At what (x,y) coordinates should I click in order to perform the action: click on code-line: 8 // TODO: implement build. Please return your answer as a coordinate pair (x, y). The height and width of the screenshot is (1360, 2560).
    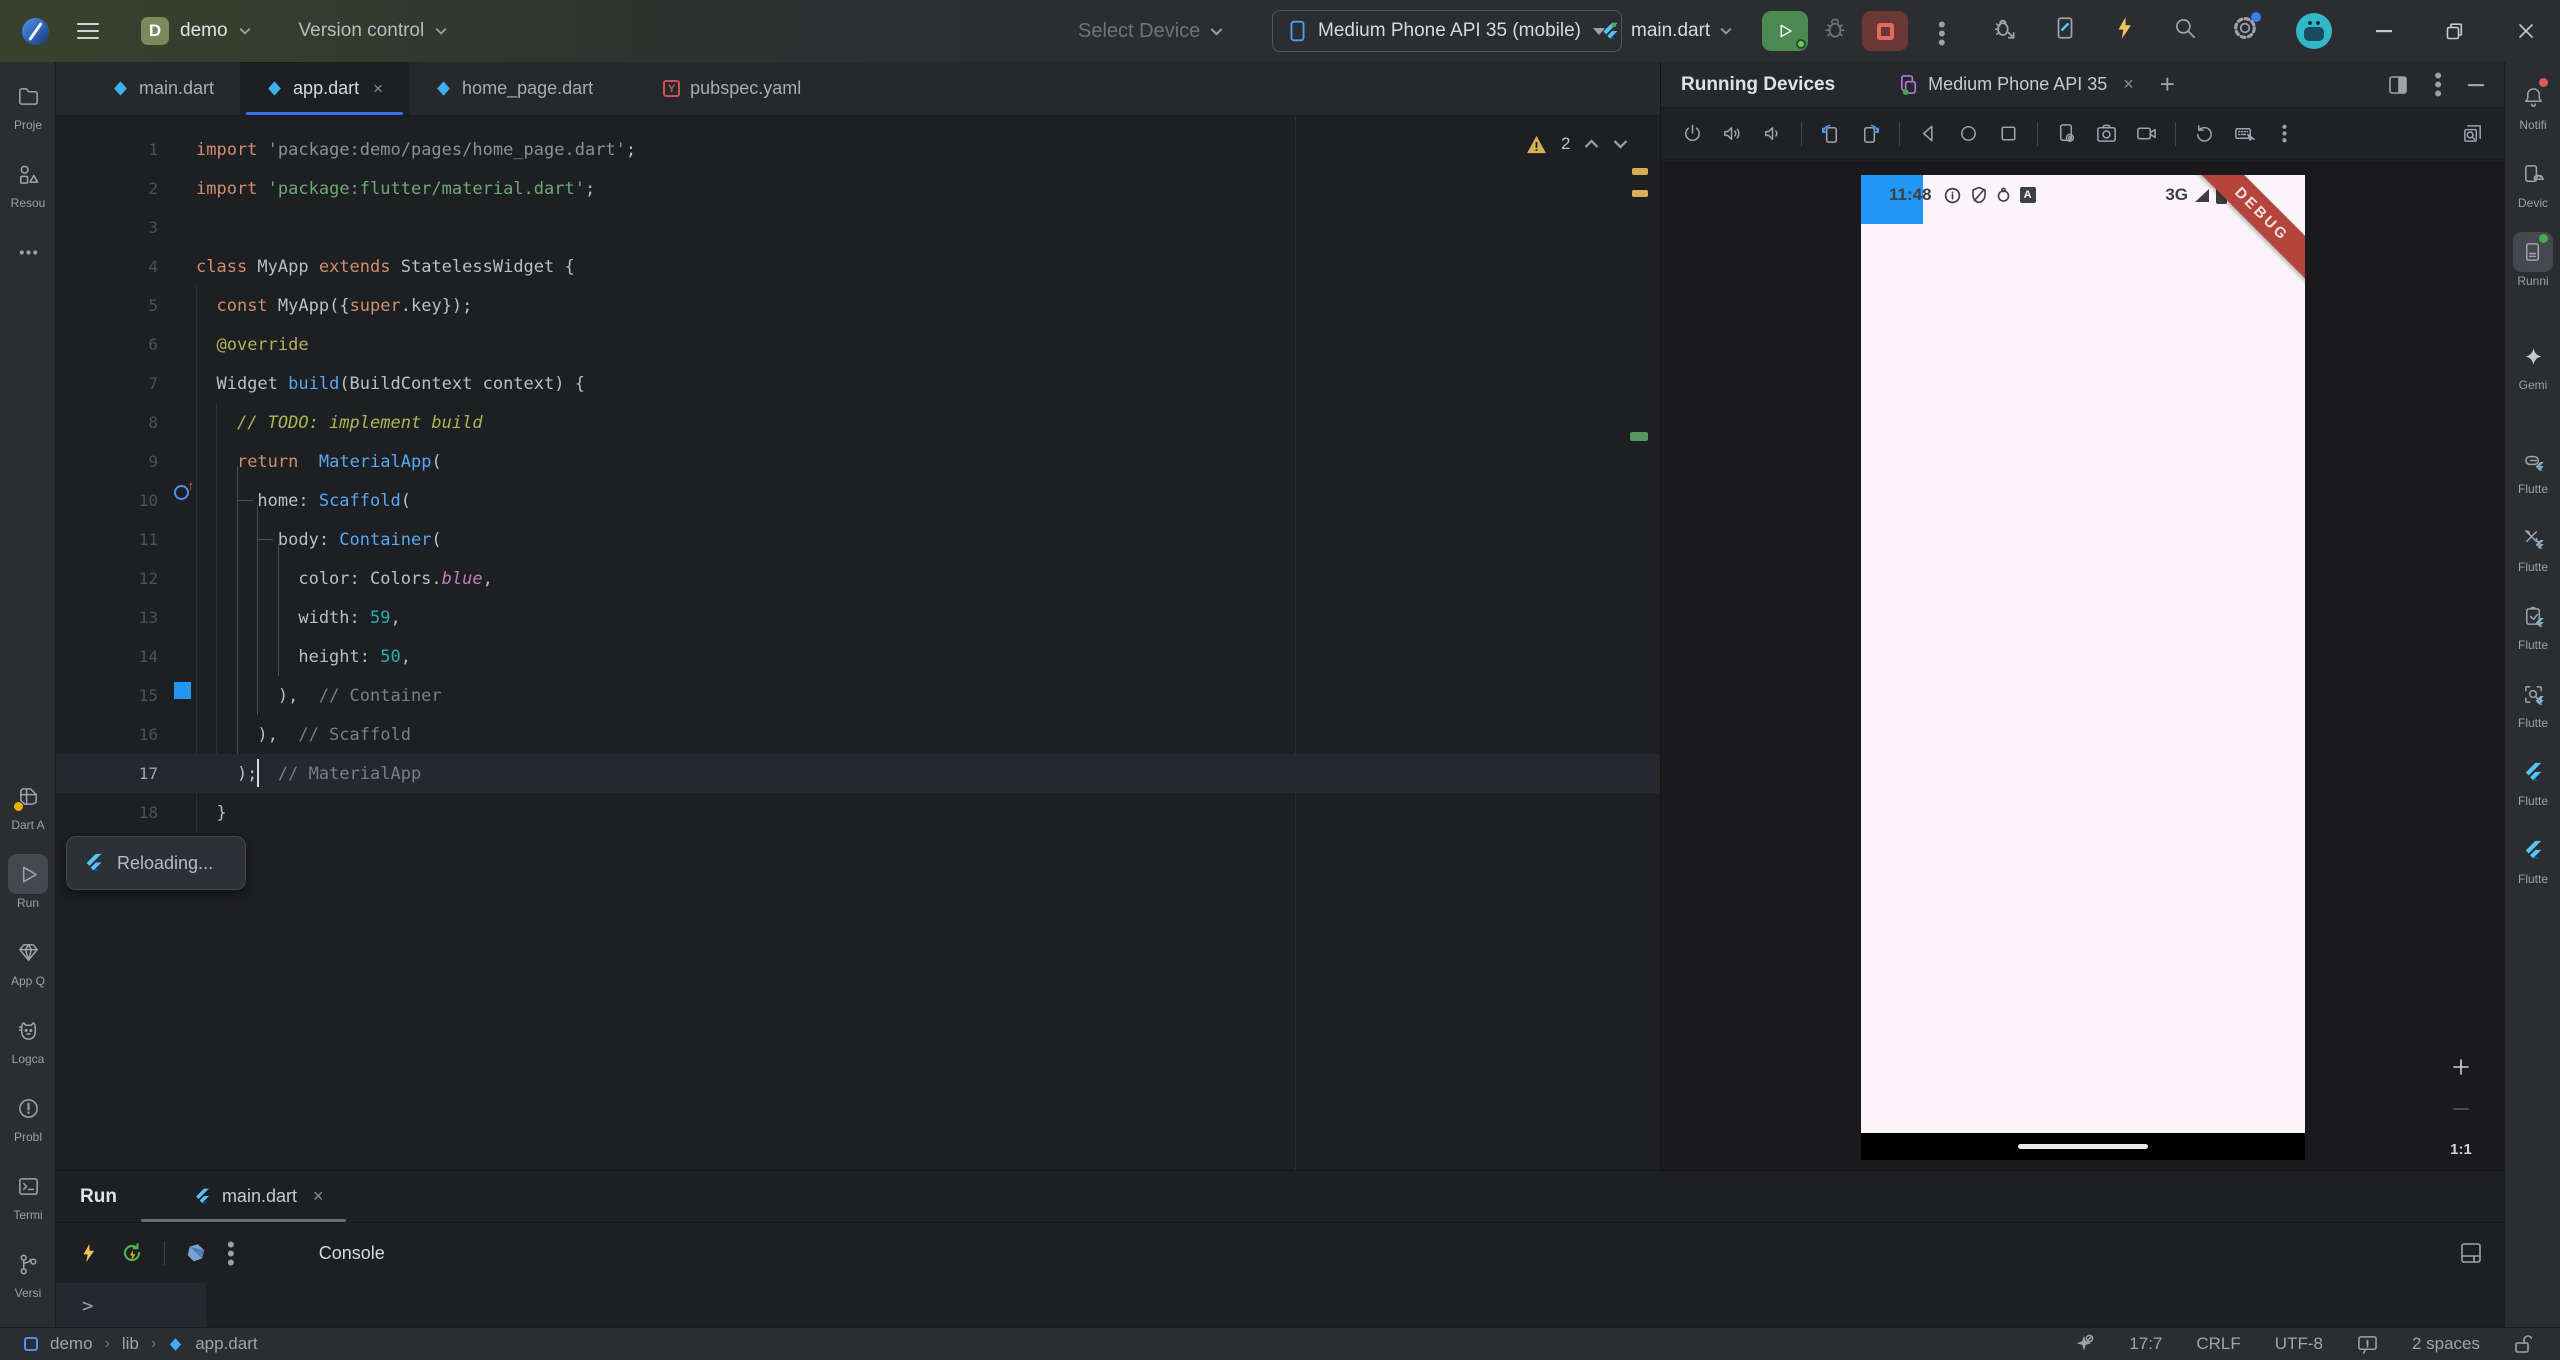
    Looking at the image, I should click on (858, 422).